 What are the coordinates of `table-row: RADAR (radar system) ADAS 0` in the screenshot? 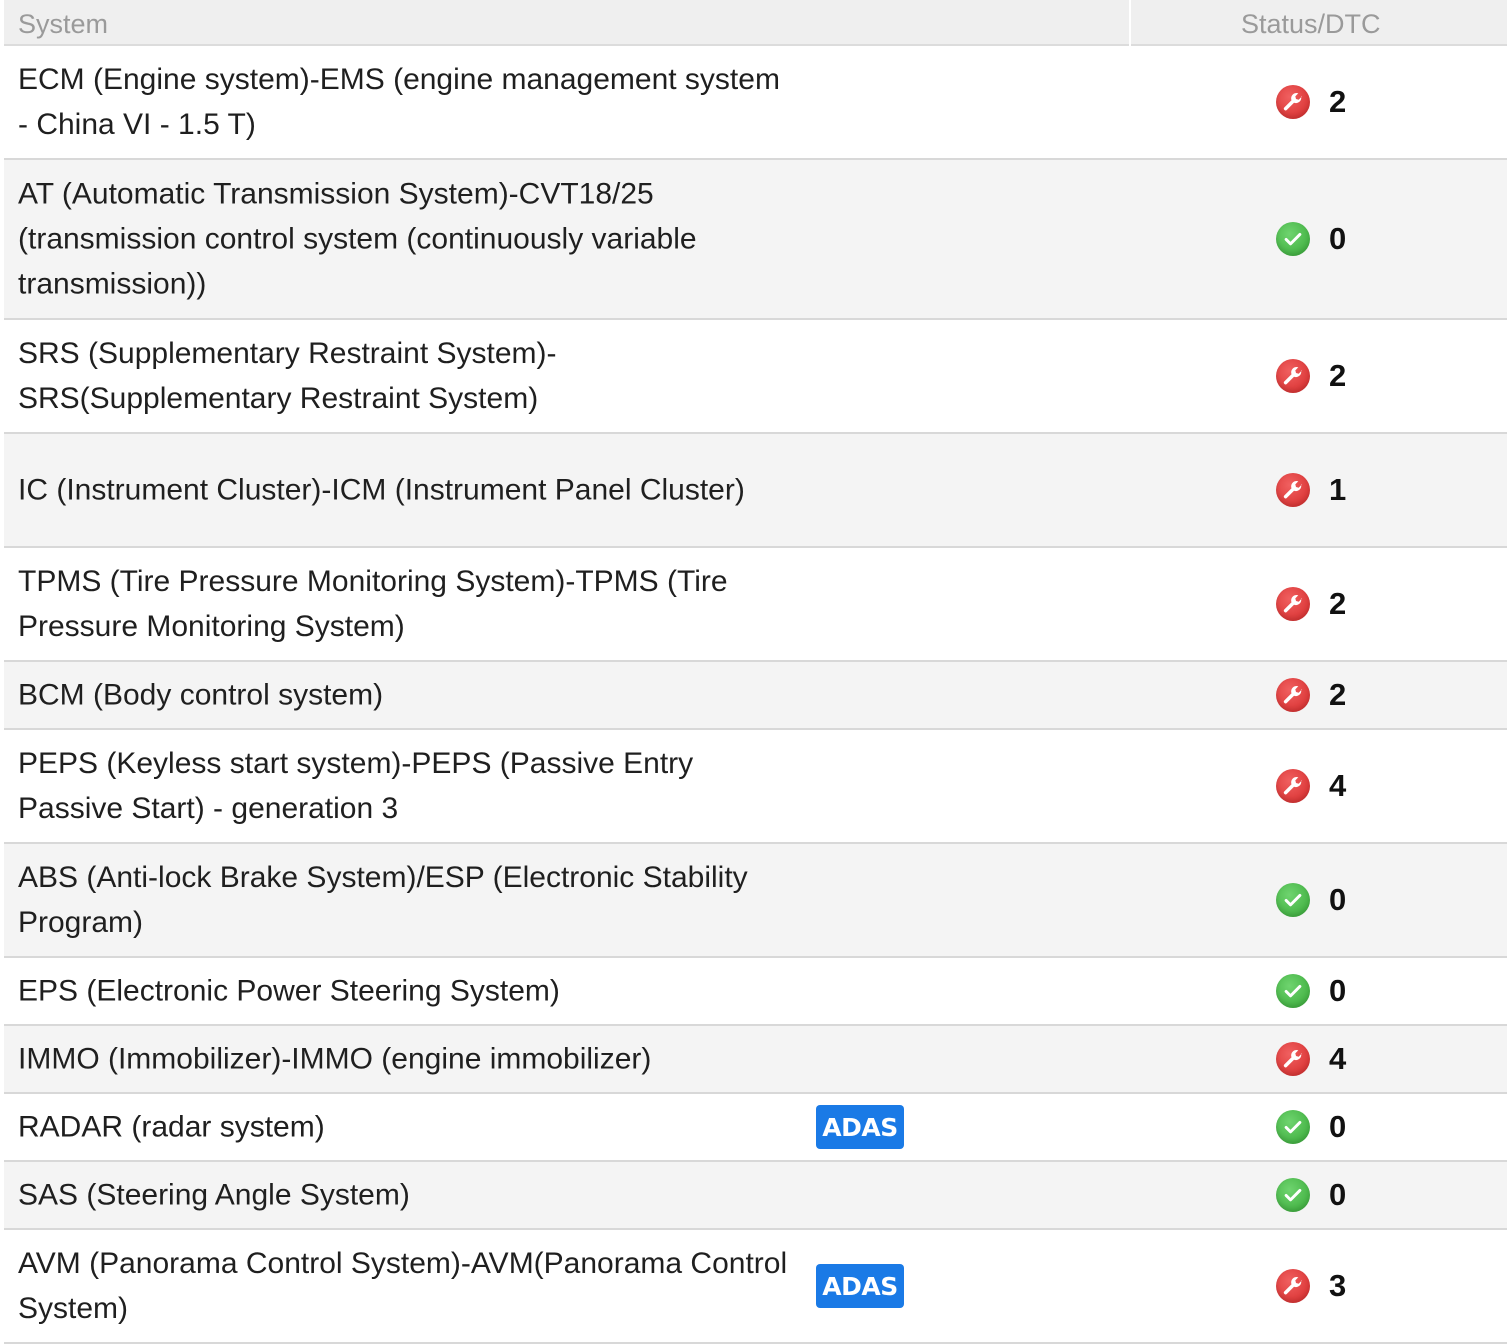 It's located at (755, 1128).